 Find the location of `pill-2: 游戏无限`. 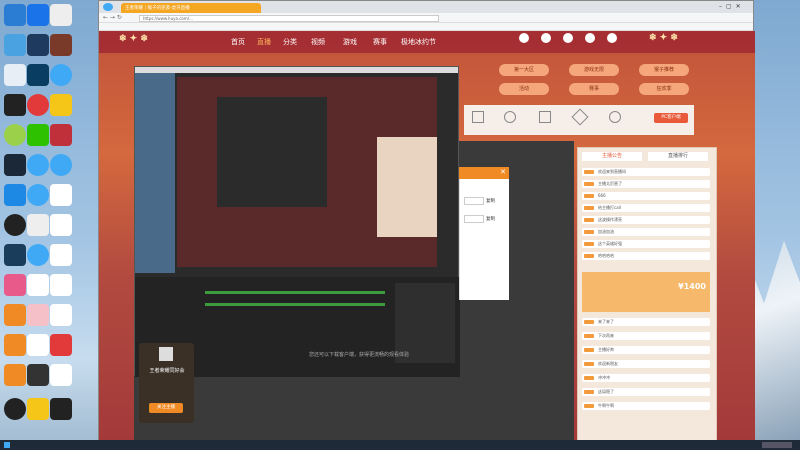

pill-2: 游戏无限 is located at coordinates (594, 70).